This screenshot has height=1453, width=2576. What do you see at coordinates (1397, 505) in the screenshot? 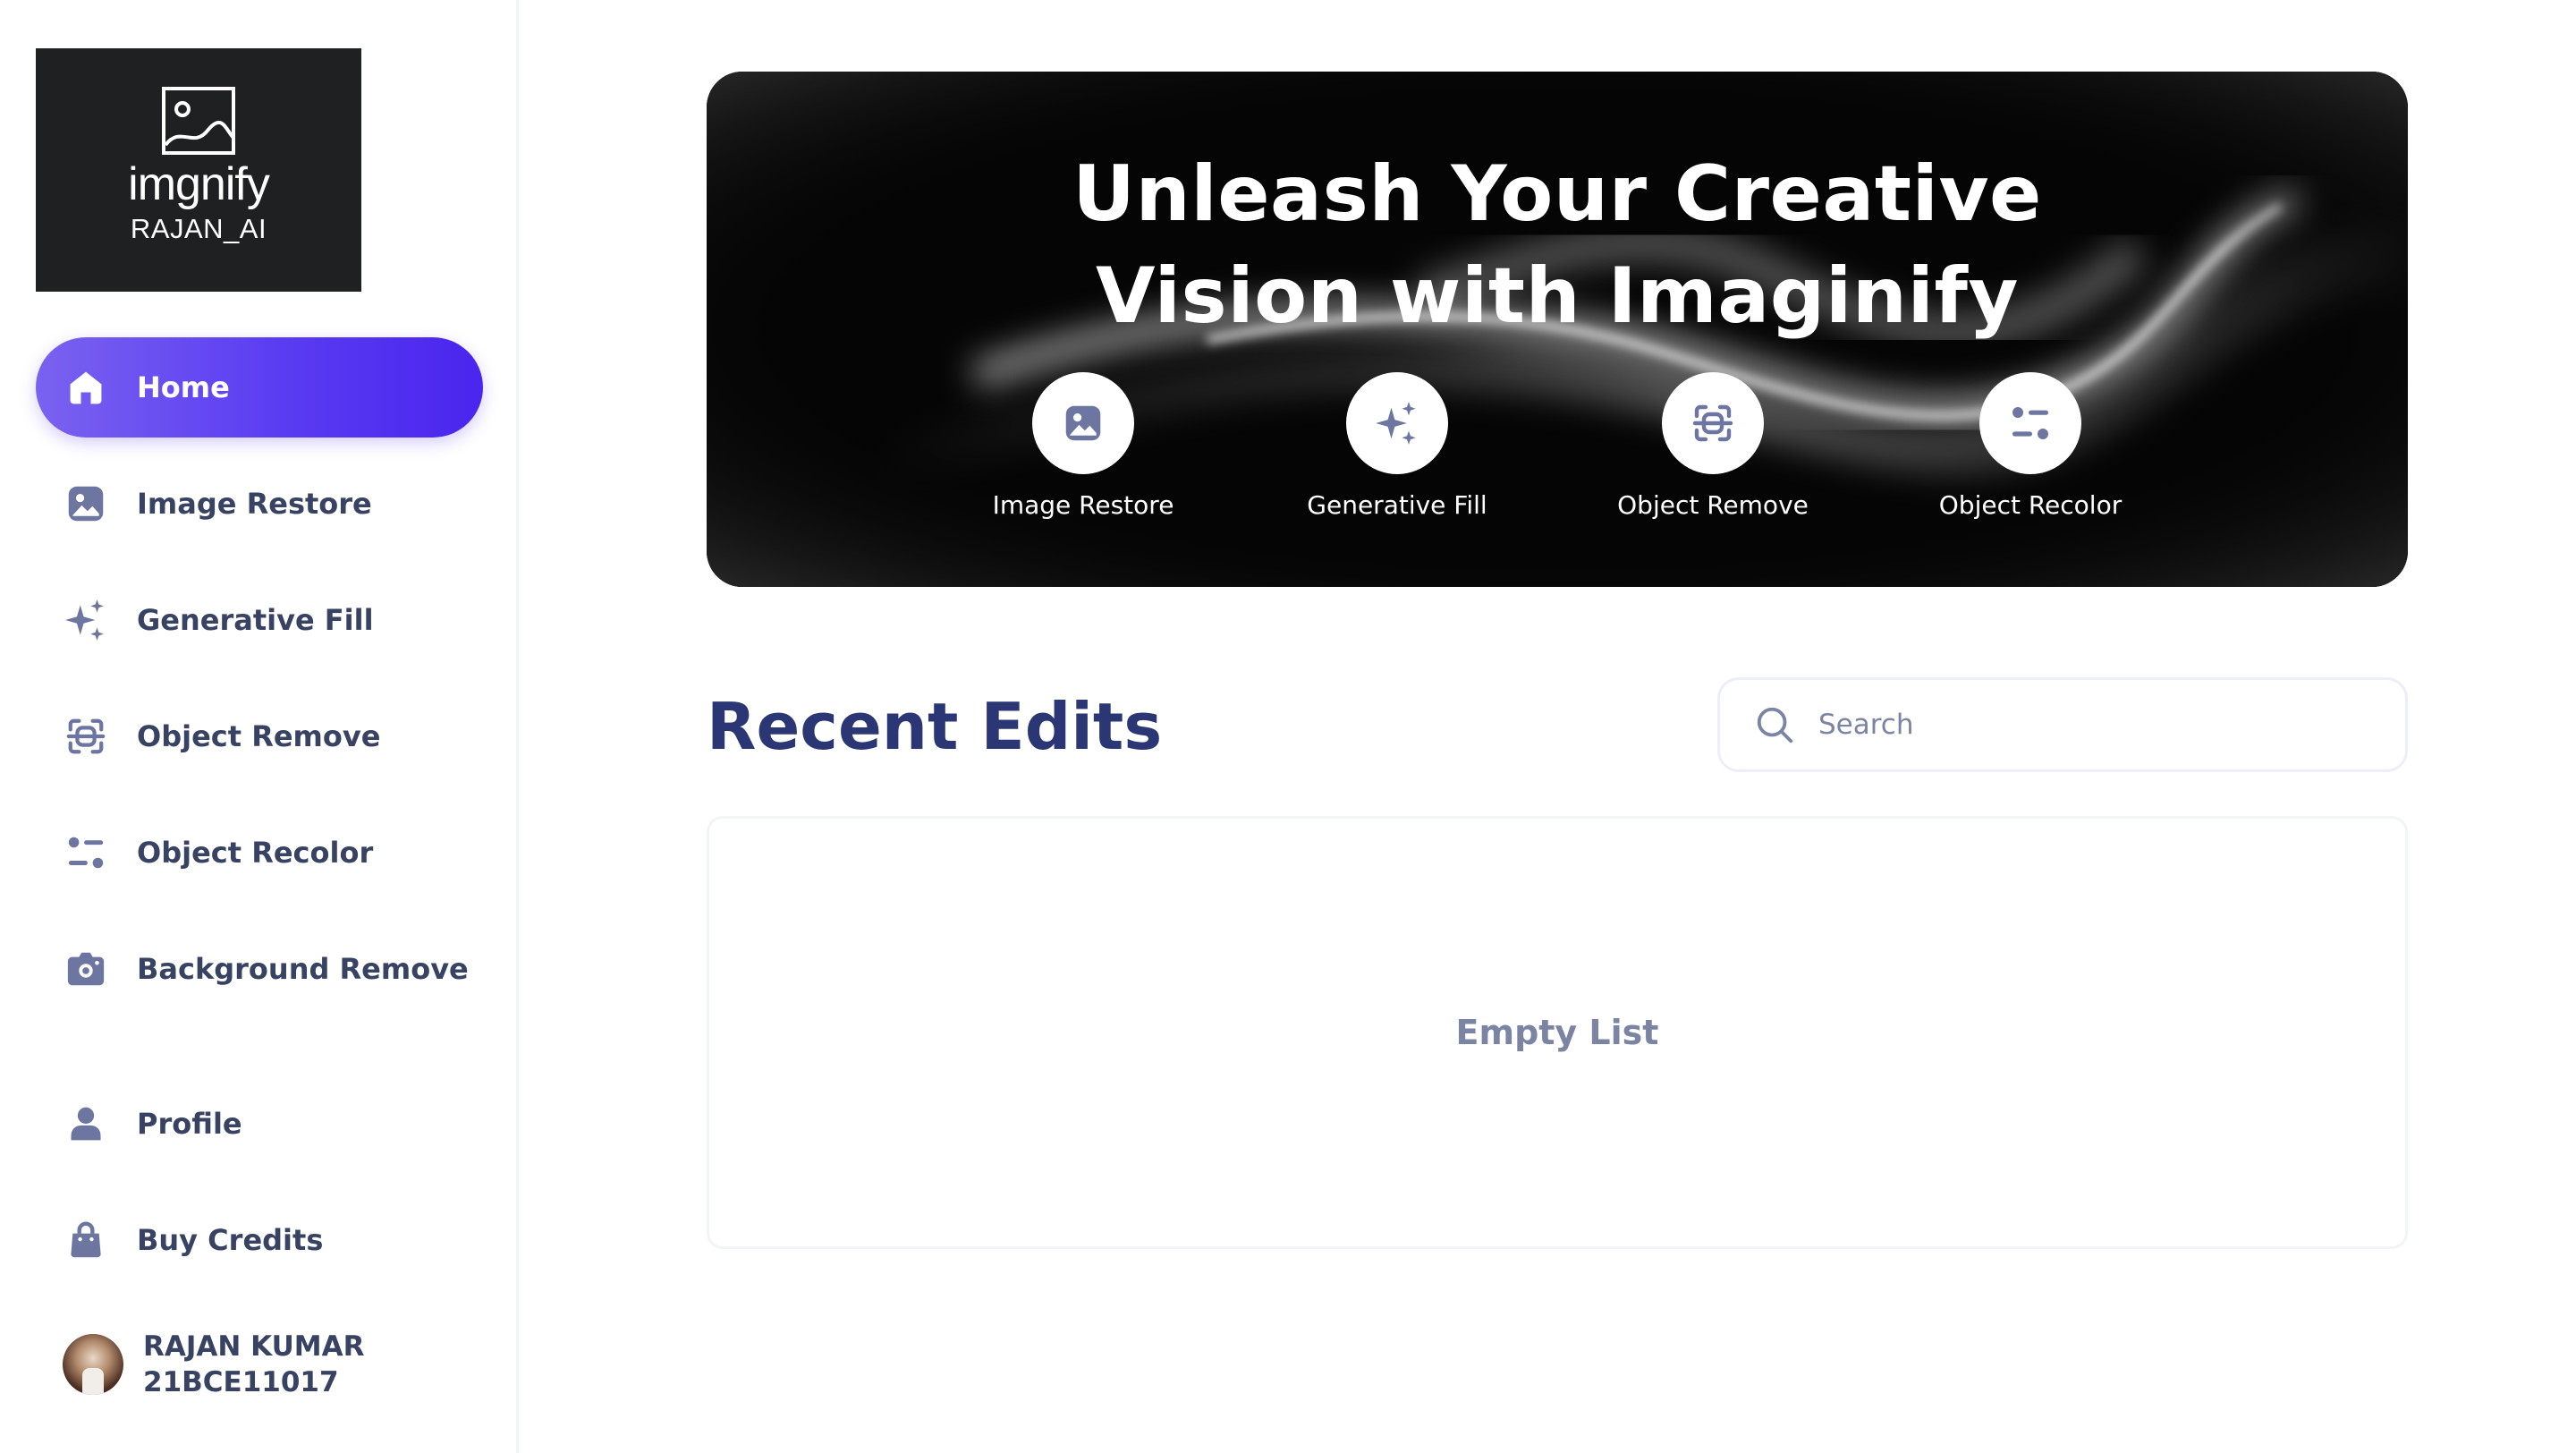
I see `tool-label: Generative Fill` at bounding box center [1397, 505].